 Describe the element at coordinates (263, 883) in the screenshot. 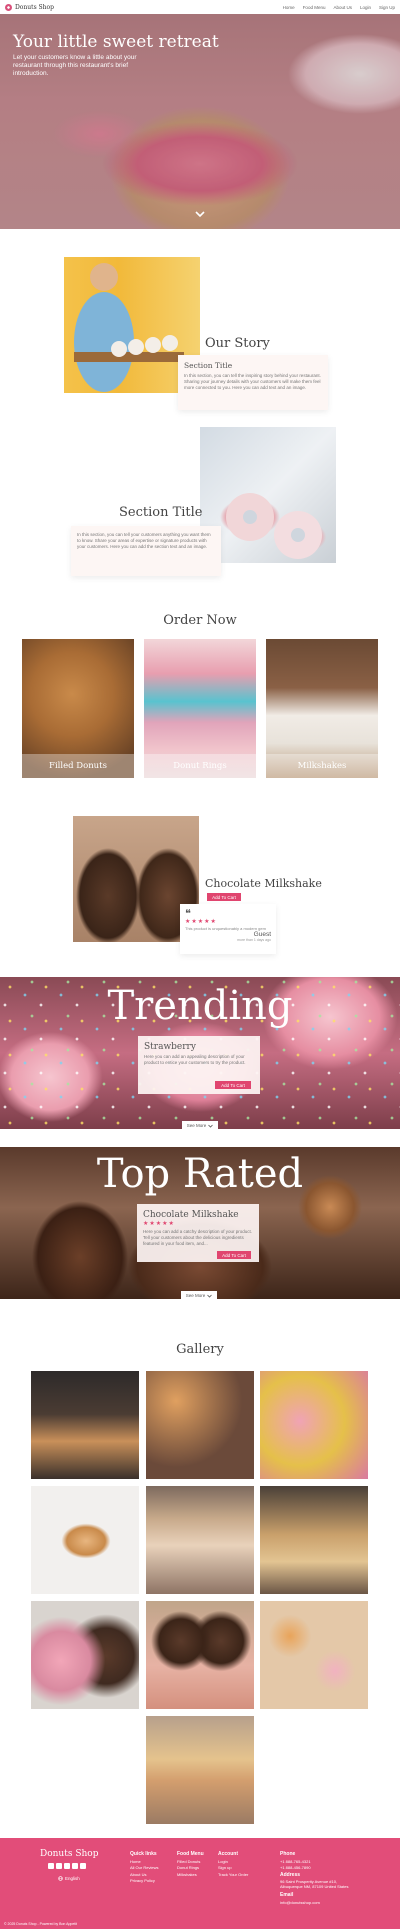

I see `featured-product-name: Chocolate Milkshake` at that location.